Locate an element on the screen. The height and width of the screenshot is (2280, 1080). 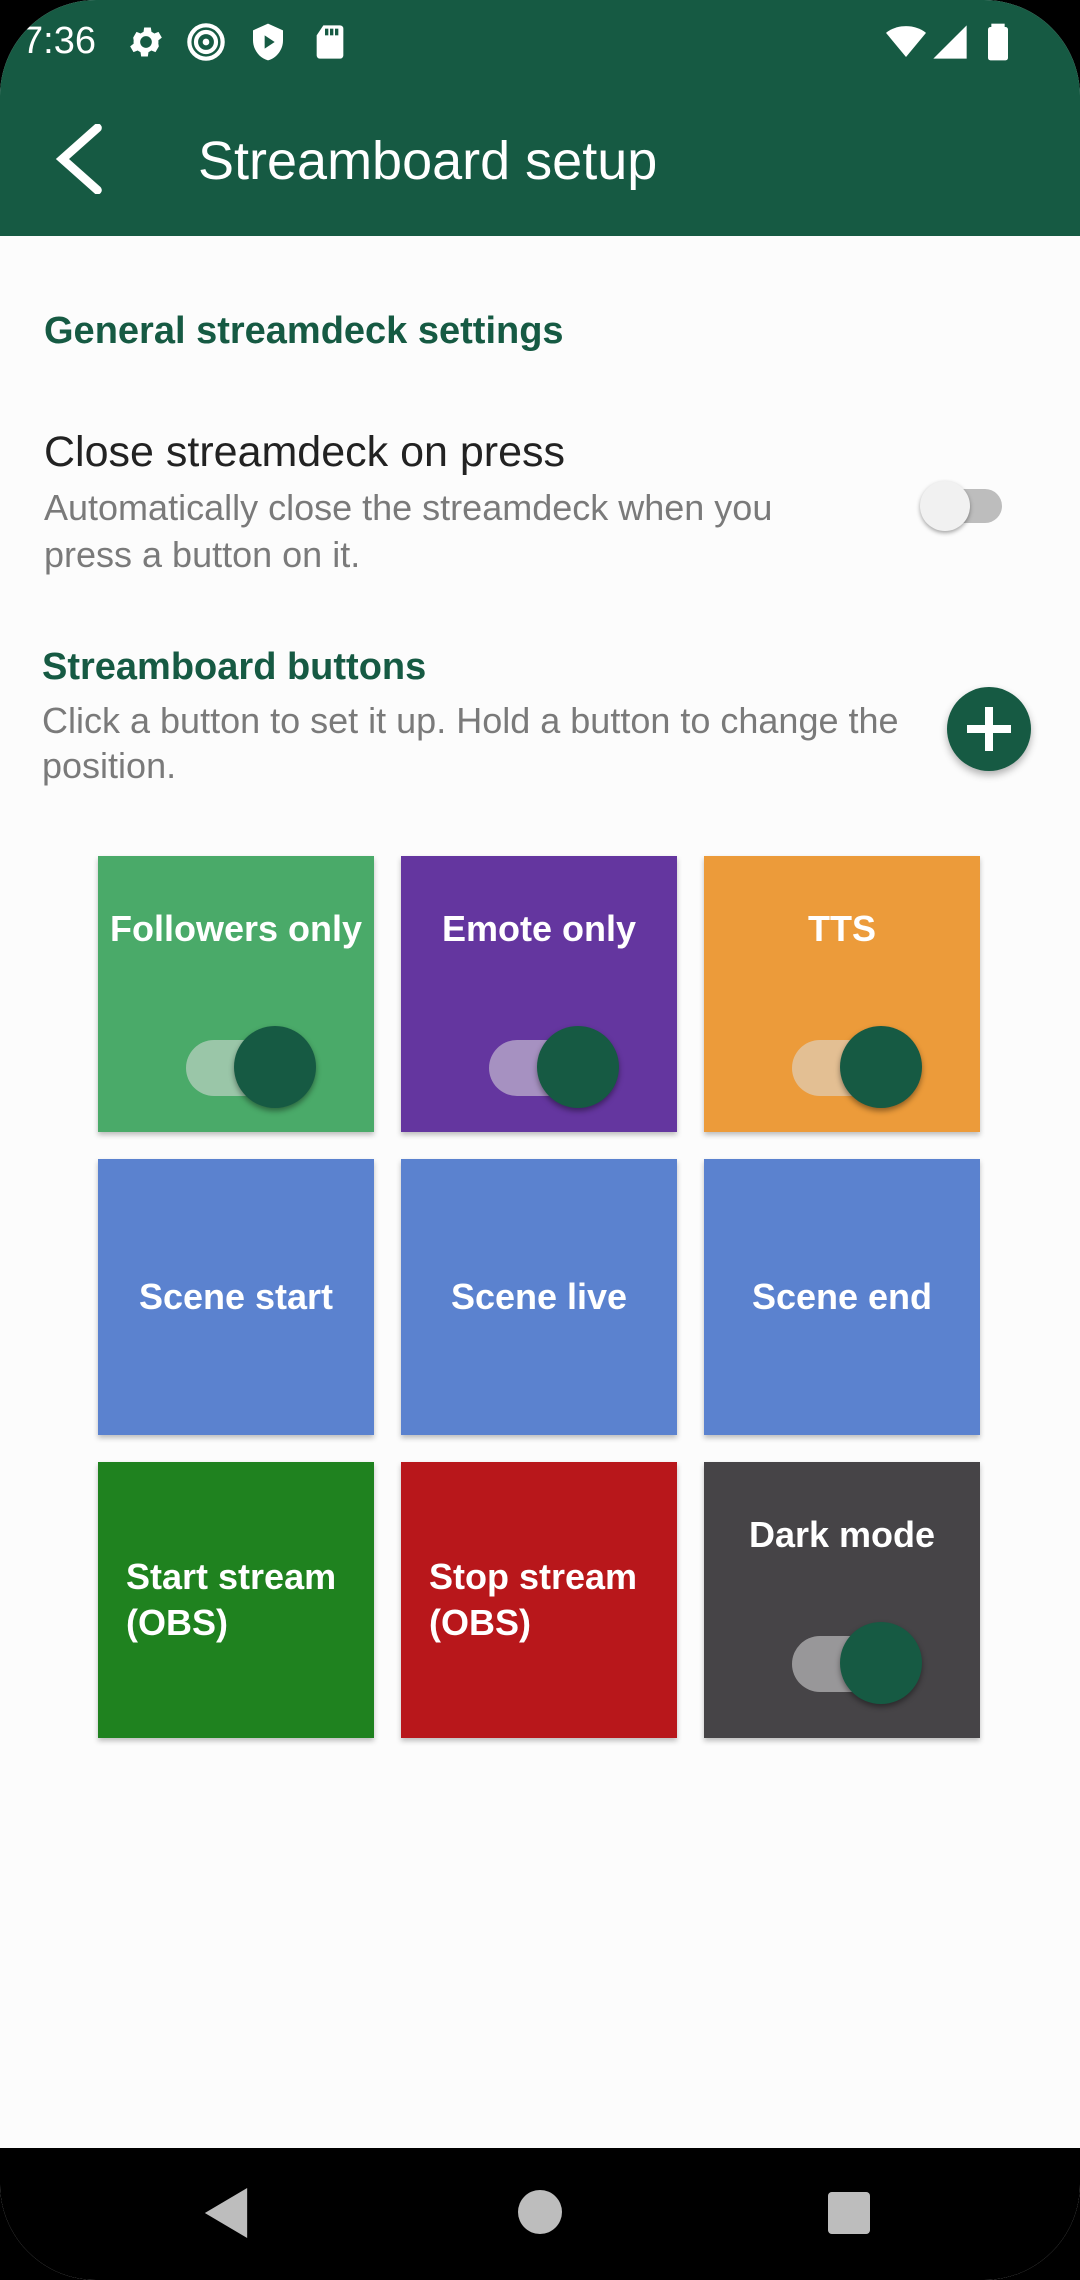
tile-scene-start: Scene start is located at coordinates (236, 1297).